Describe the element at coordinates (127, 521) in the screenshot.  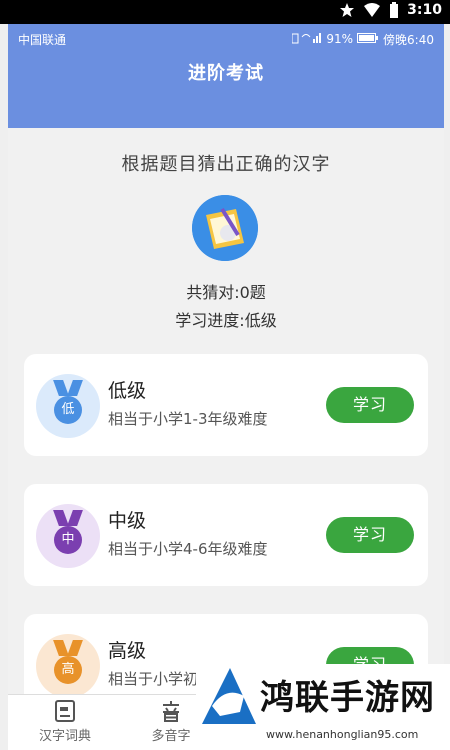
I see `level-name: 中级` at that location.